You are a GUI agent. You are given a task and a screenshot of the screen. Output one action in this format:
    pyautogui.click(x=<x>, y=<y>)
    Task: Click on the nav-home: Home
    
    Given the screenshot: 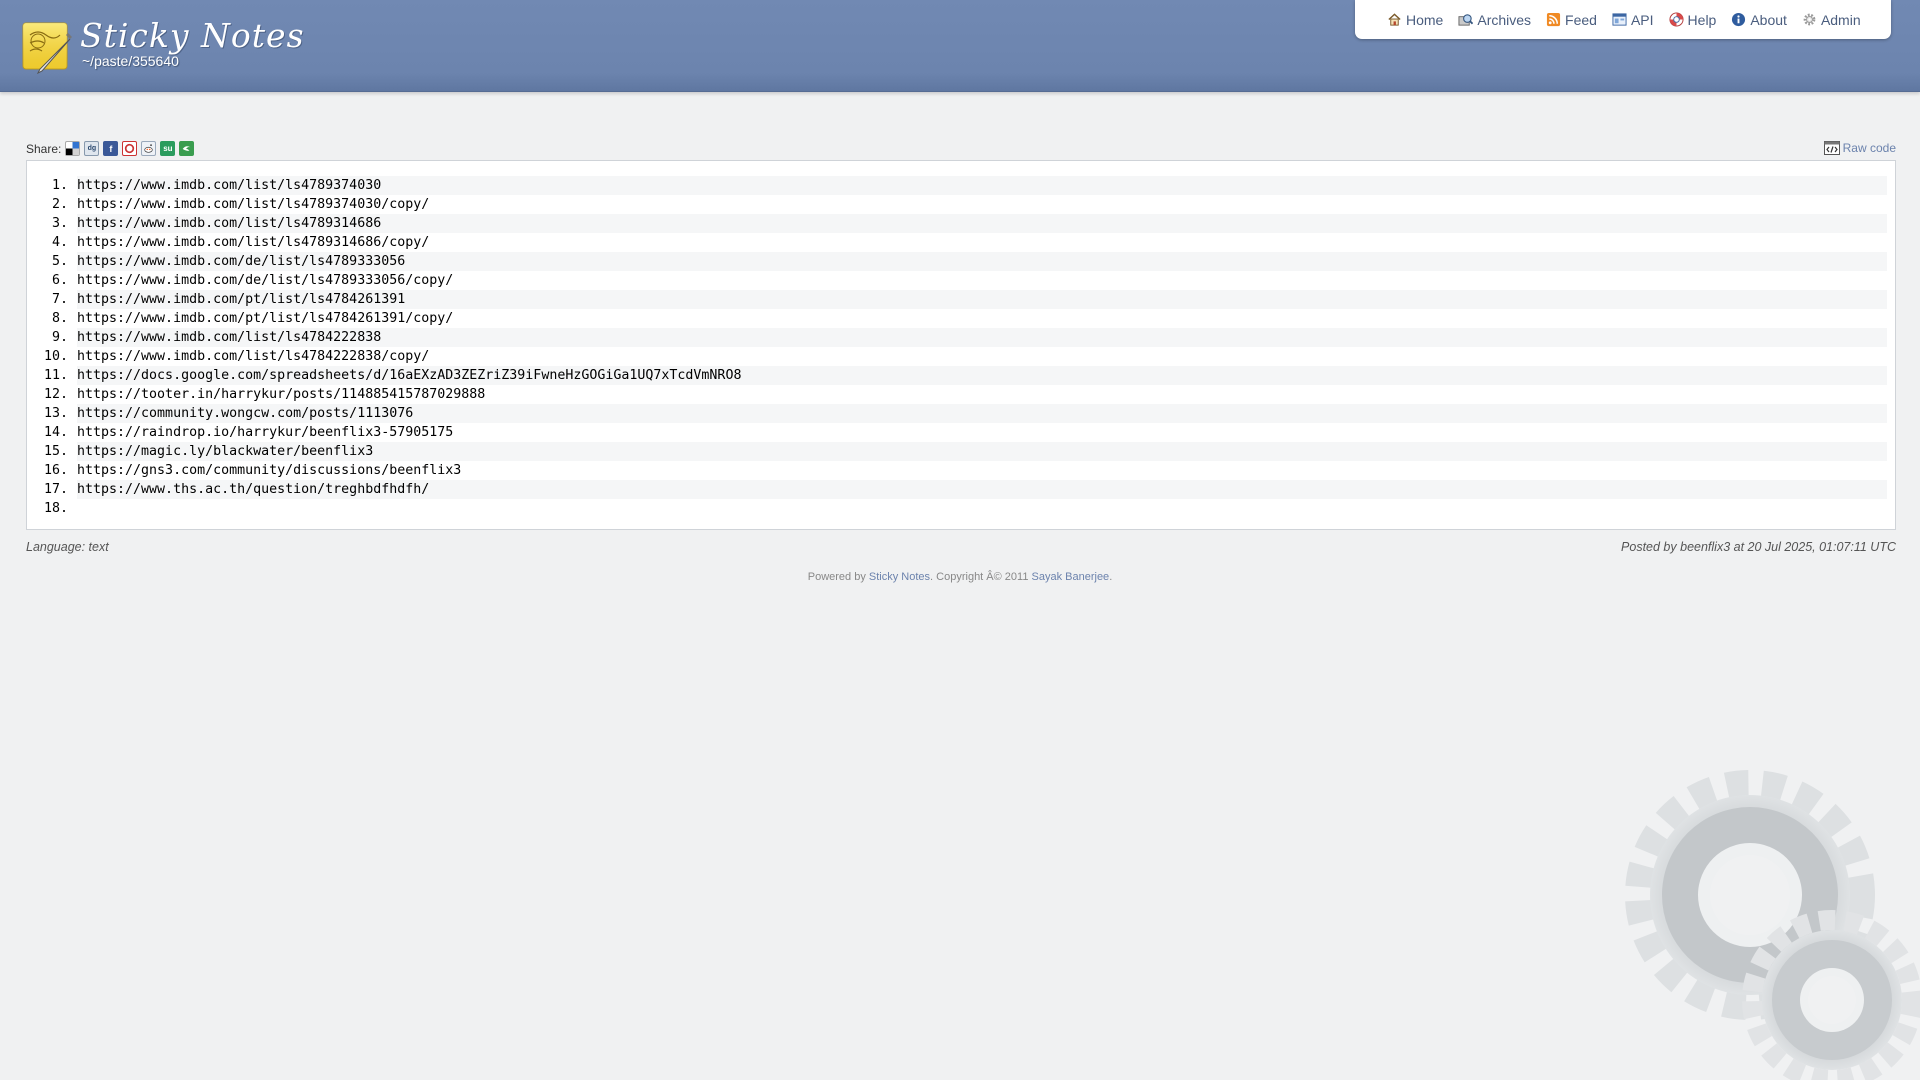 What is the action you would take?
    pyautogui.click(x=1415, y=20)
    